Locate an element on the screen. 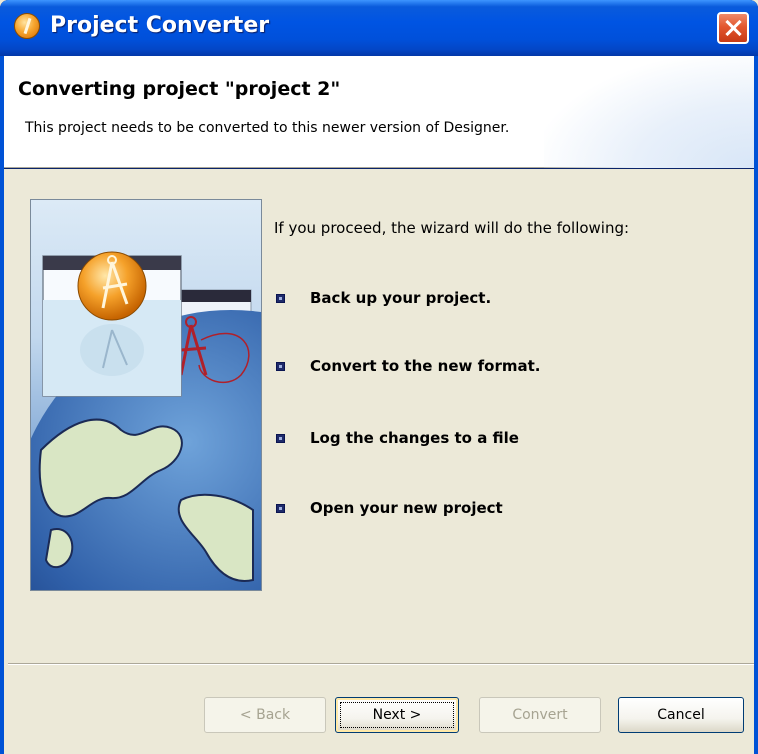 This screenshot has width=758, height=754. focus-ring is located at coordinates (397, 715).